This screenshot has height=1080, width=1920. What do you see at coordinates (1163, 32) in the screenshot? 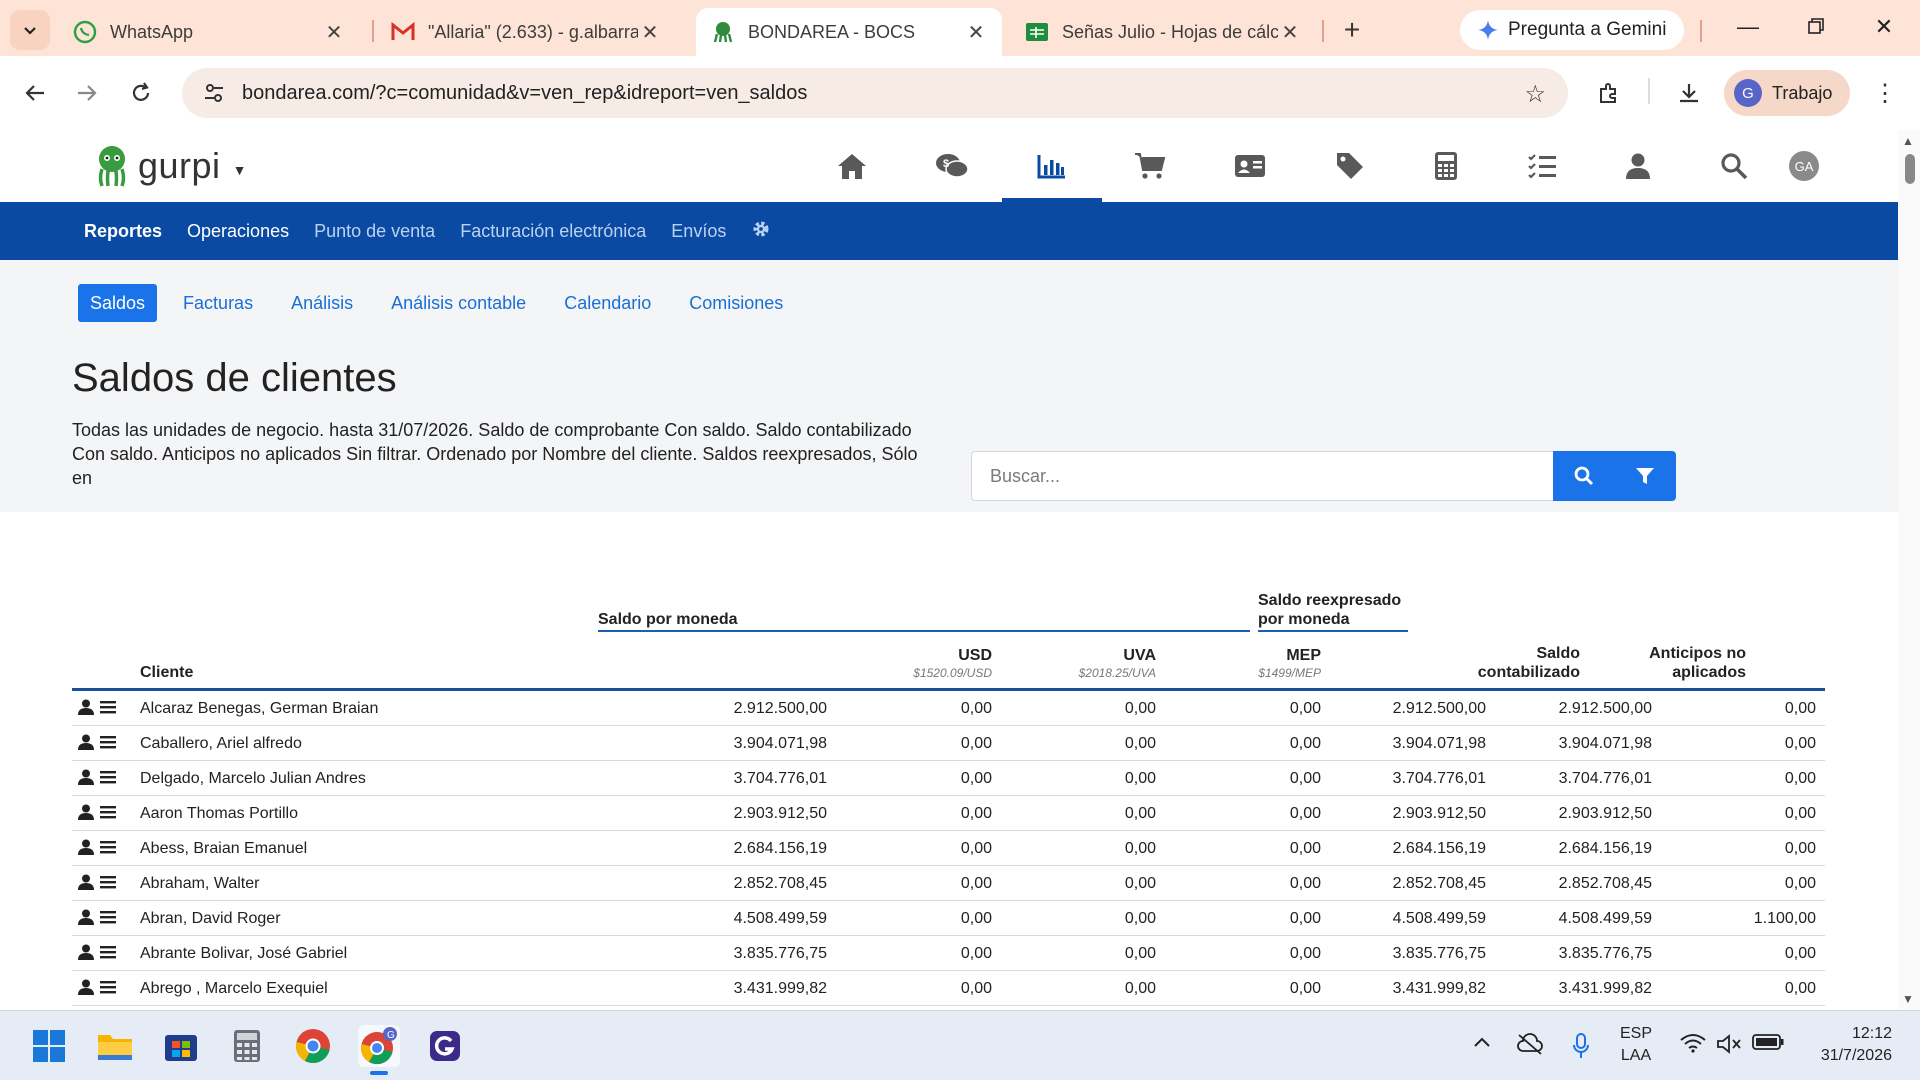
I see `tab-sheets: Señas Julio - Hojas de cálc ✕` at bounding box center [1163, 32].